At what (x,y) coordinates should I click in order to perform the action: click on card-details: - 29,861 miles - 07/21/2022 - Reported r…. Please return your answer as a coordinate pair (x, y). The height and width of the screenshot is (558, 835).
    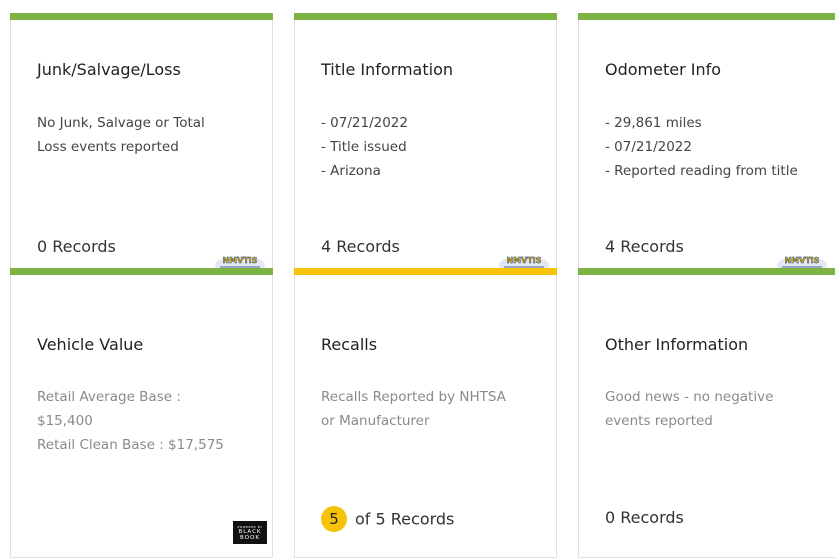
    Looking at the image, I should click on (701, 147).